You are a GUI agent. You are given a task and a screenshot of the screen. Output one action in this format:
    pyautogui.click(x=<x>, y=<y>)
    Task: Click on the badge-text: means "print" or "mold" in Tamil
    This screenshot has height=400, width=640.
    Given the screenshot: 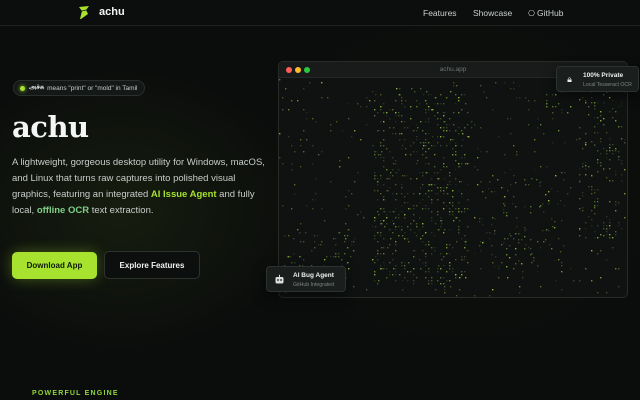 What is the action you would take?
    pyautogui.click(x=92, y=88)
    